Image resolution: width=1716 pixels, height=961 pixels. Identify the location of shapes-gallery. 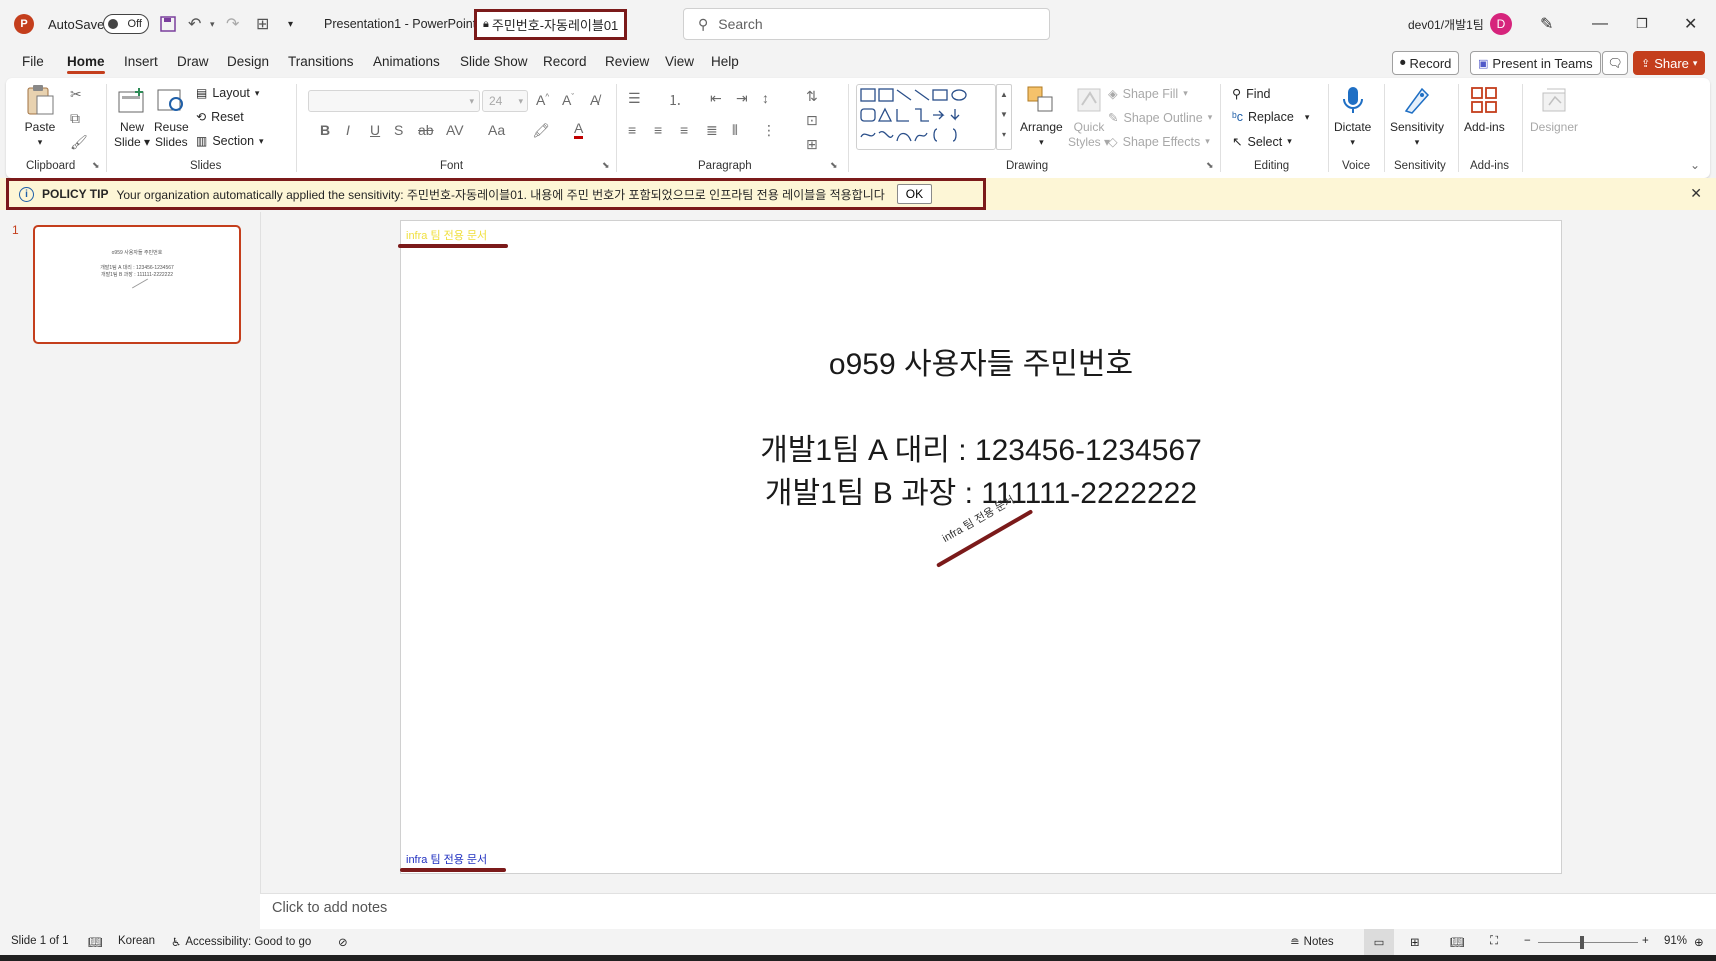
(926, 117).